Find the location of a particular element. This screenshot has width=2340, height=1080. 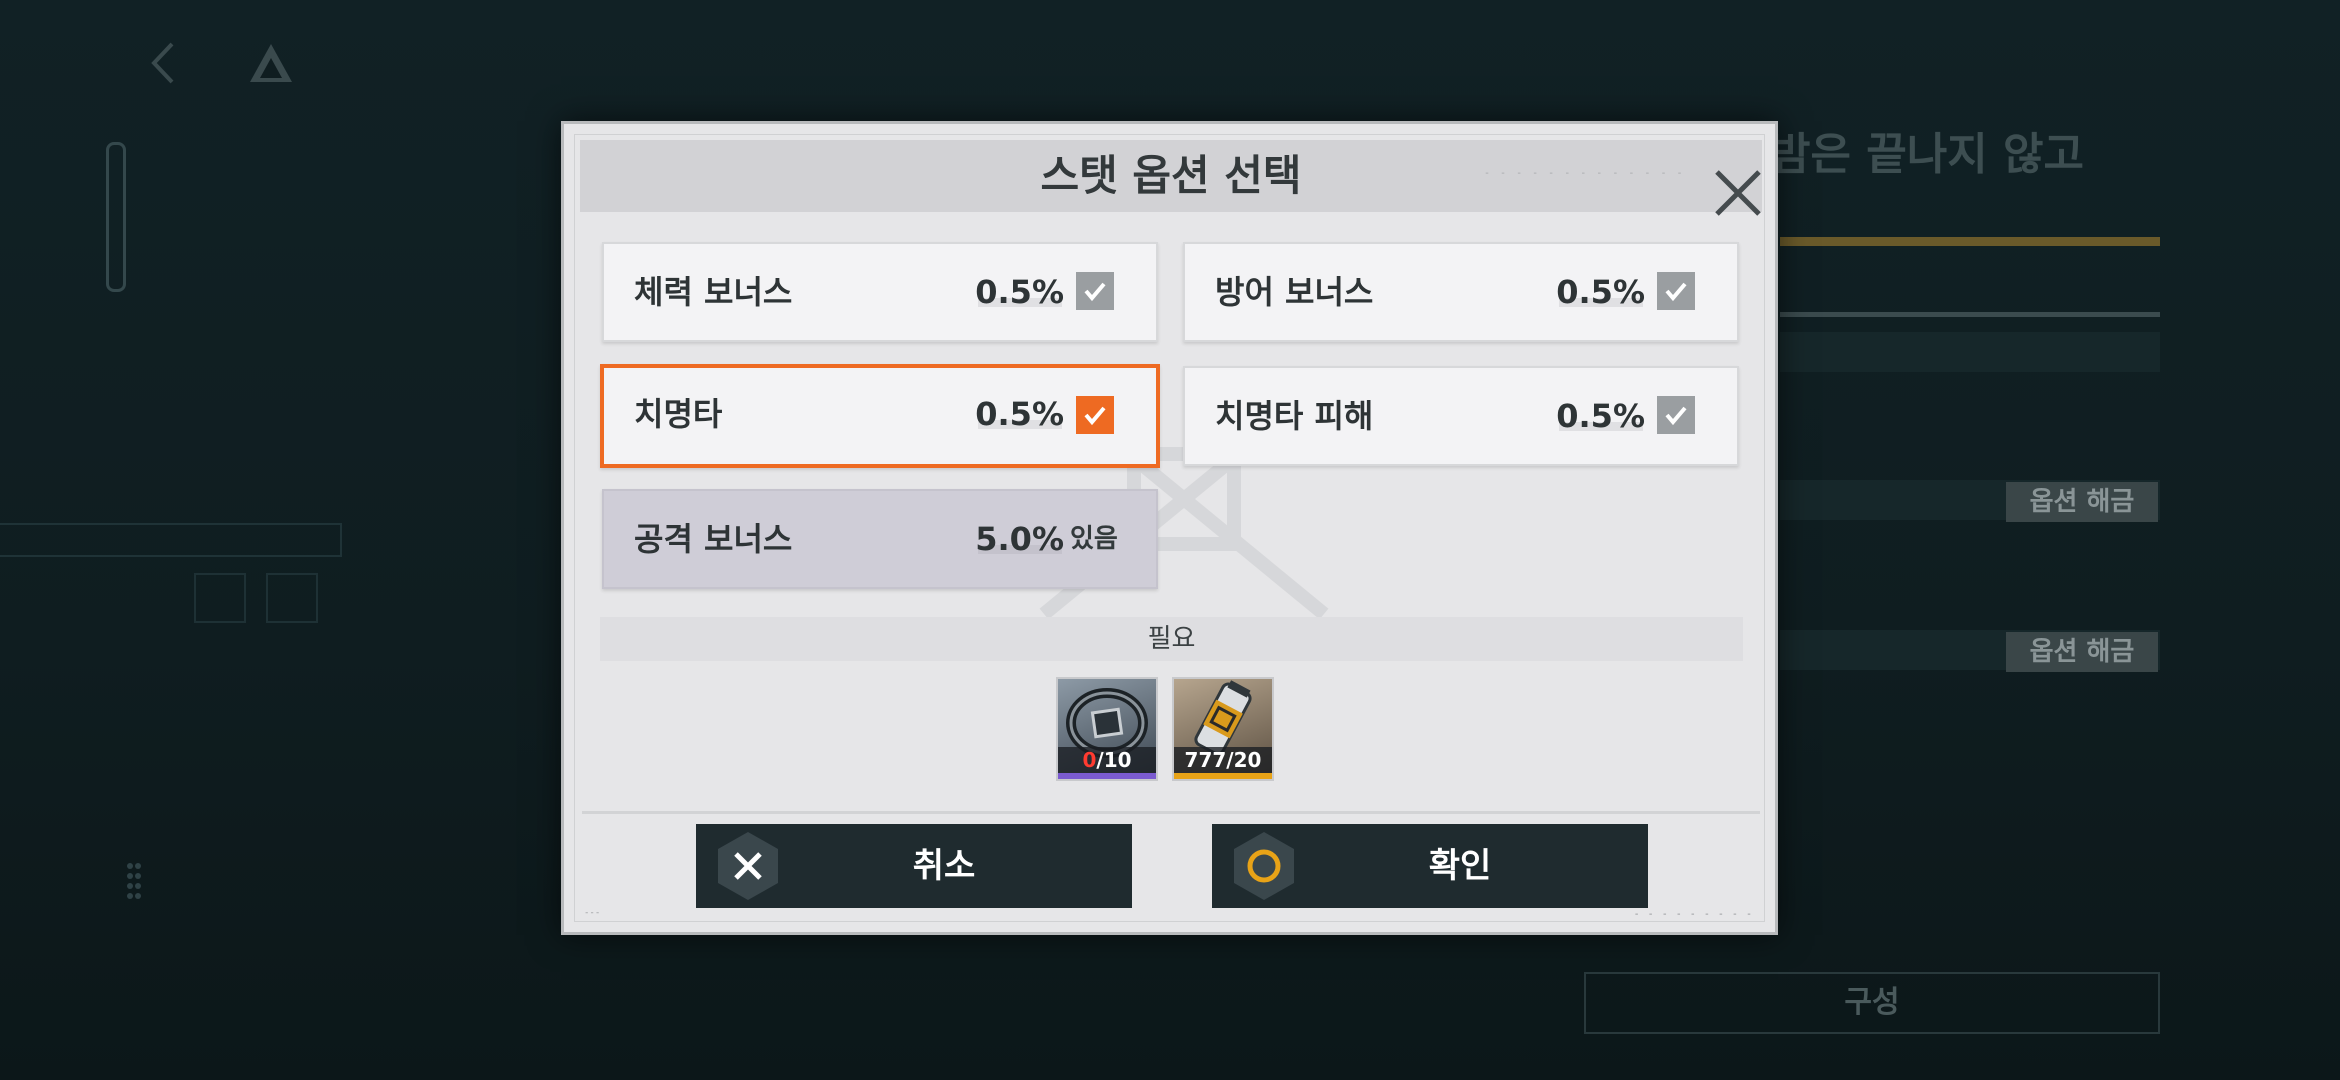

required-header: 필요 is located at coordinates (1171, 639).